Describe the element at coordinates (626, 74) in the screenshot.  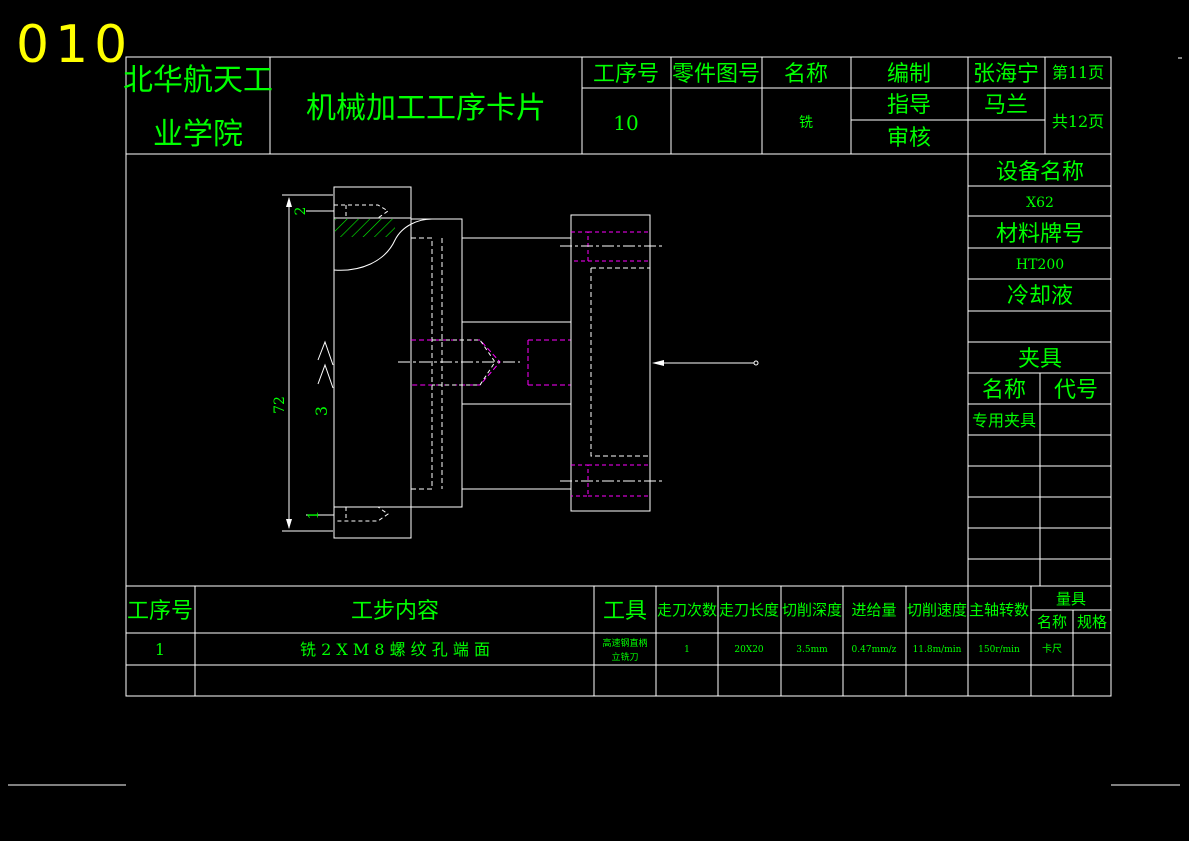
I see `process-no-label: 工序号` at that location.